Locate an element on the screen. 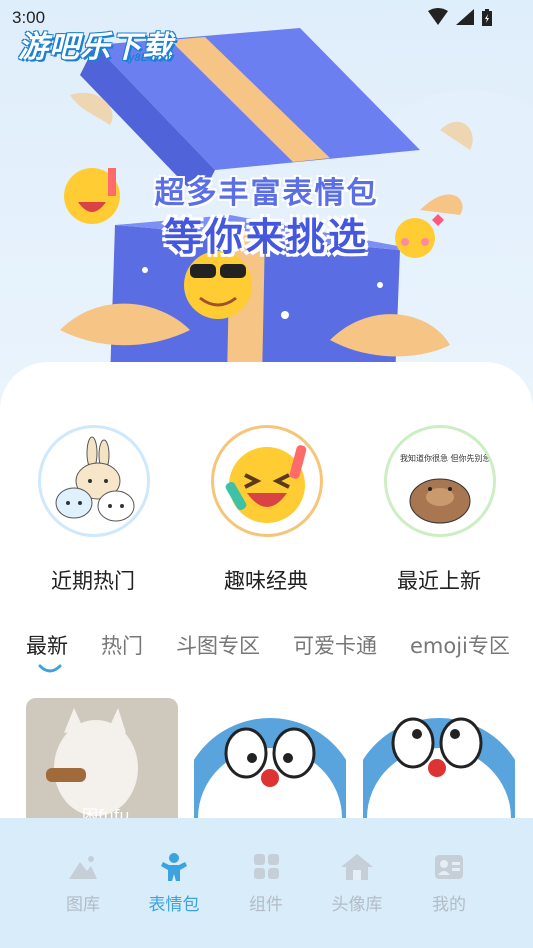 The height and width of the screenshot is (948, 533). active-tab-indicator is located at coordinates (50, 668).